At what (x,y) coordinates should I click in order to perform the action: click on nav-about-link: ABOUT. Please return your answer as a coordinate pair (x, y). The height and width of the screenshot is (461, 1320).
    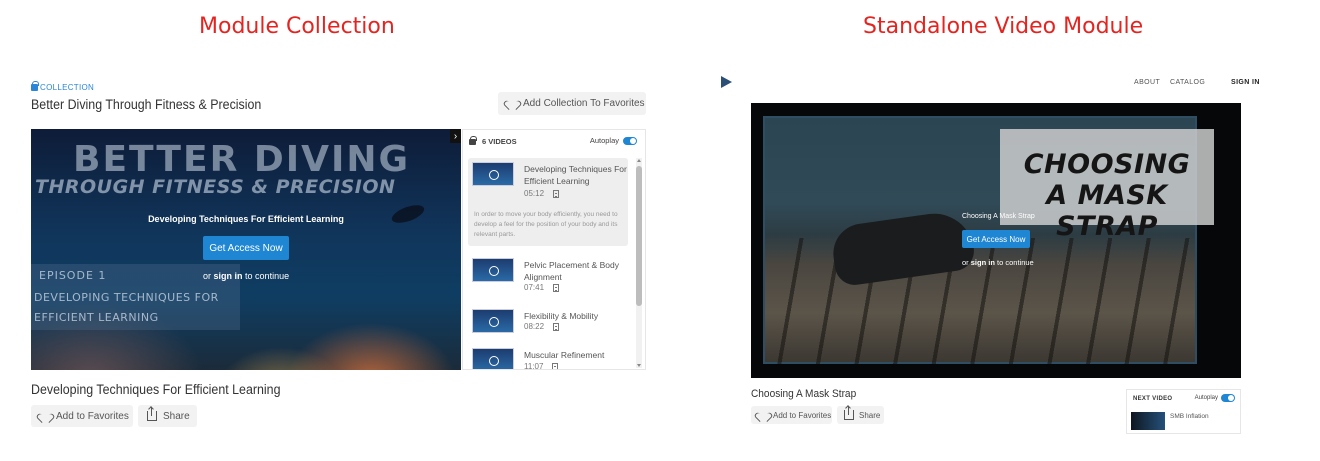
    Looking at the image, I should click on (1147, 82).